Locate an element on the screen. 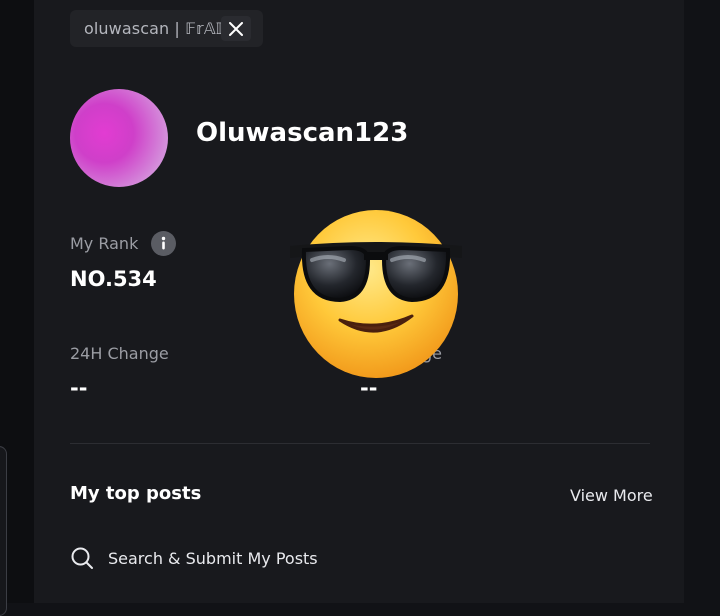  rank-value: NO.534 is located at coordinates (113, 279).